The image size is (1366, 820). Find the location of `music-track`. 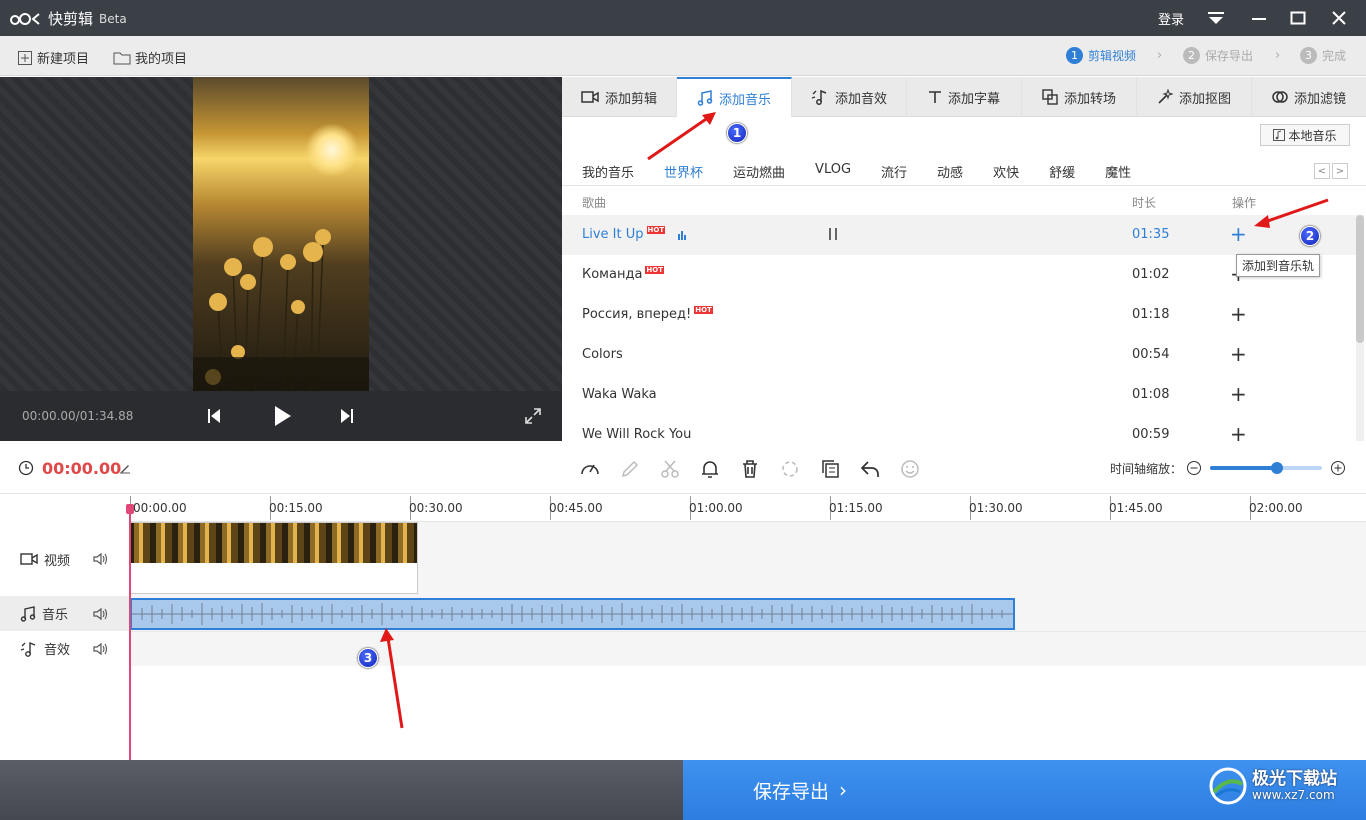

music-track is located at coordinates (748, 613).